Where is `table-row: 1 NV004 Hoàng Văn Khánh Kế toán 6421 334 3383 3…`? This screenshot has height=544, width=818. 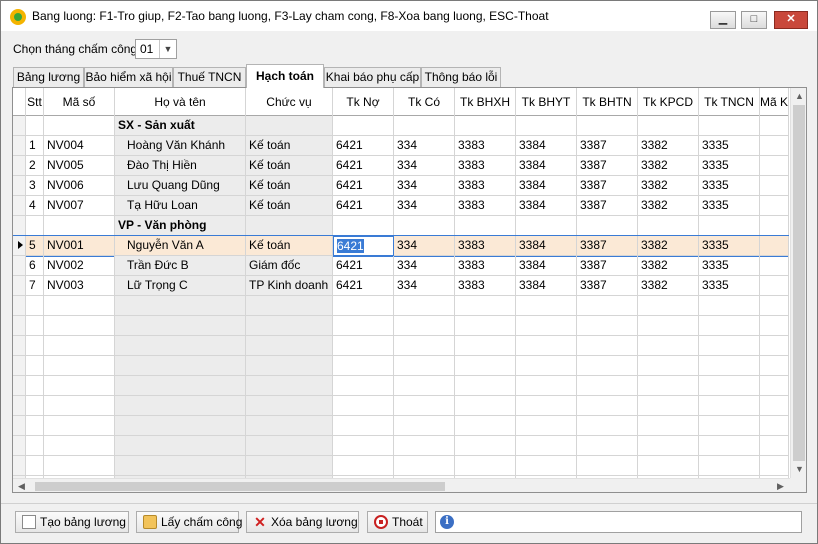 table-row: 1 NV004 Hoàng Văn Khánh Kế toán 6421 334 3383 3… is located at coordinates (401, 146).